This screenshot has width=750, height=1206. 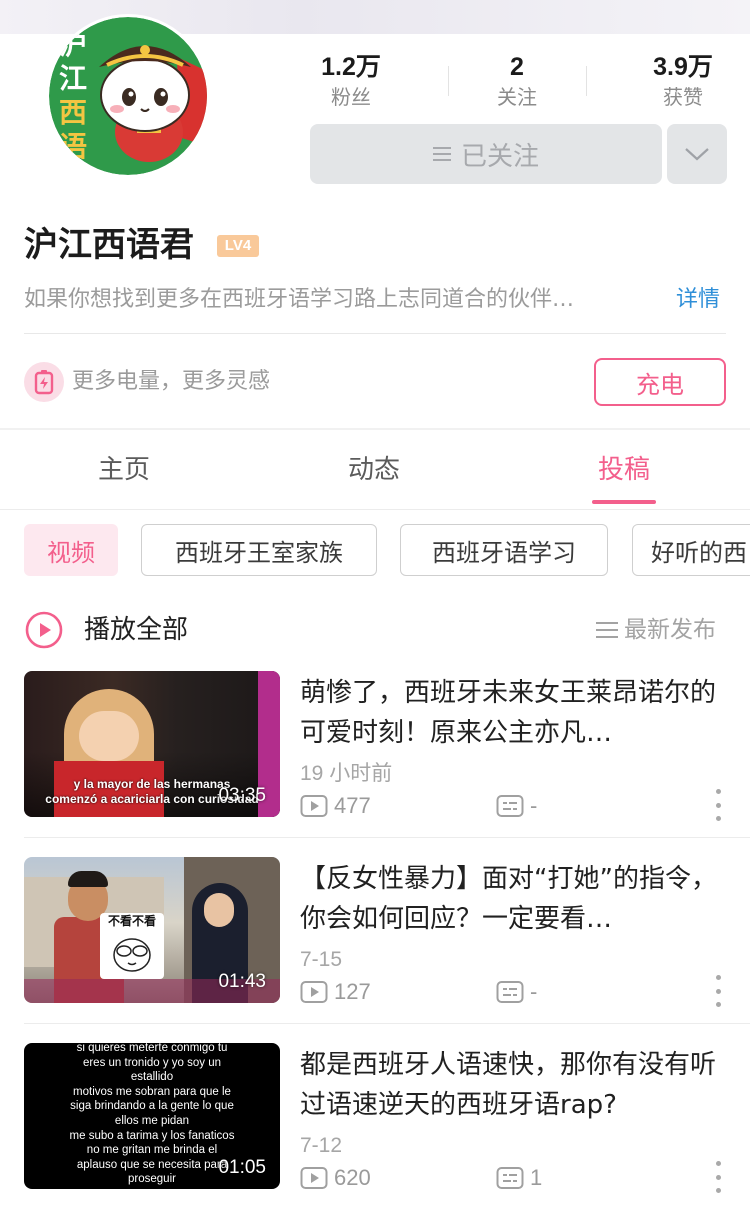 What do you see at coordinates (504, 550) in the screenshot?
I see `chip-spanish-learning: 西班牙语学习` at bounding box center [504, 550].